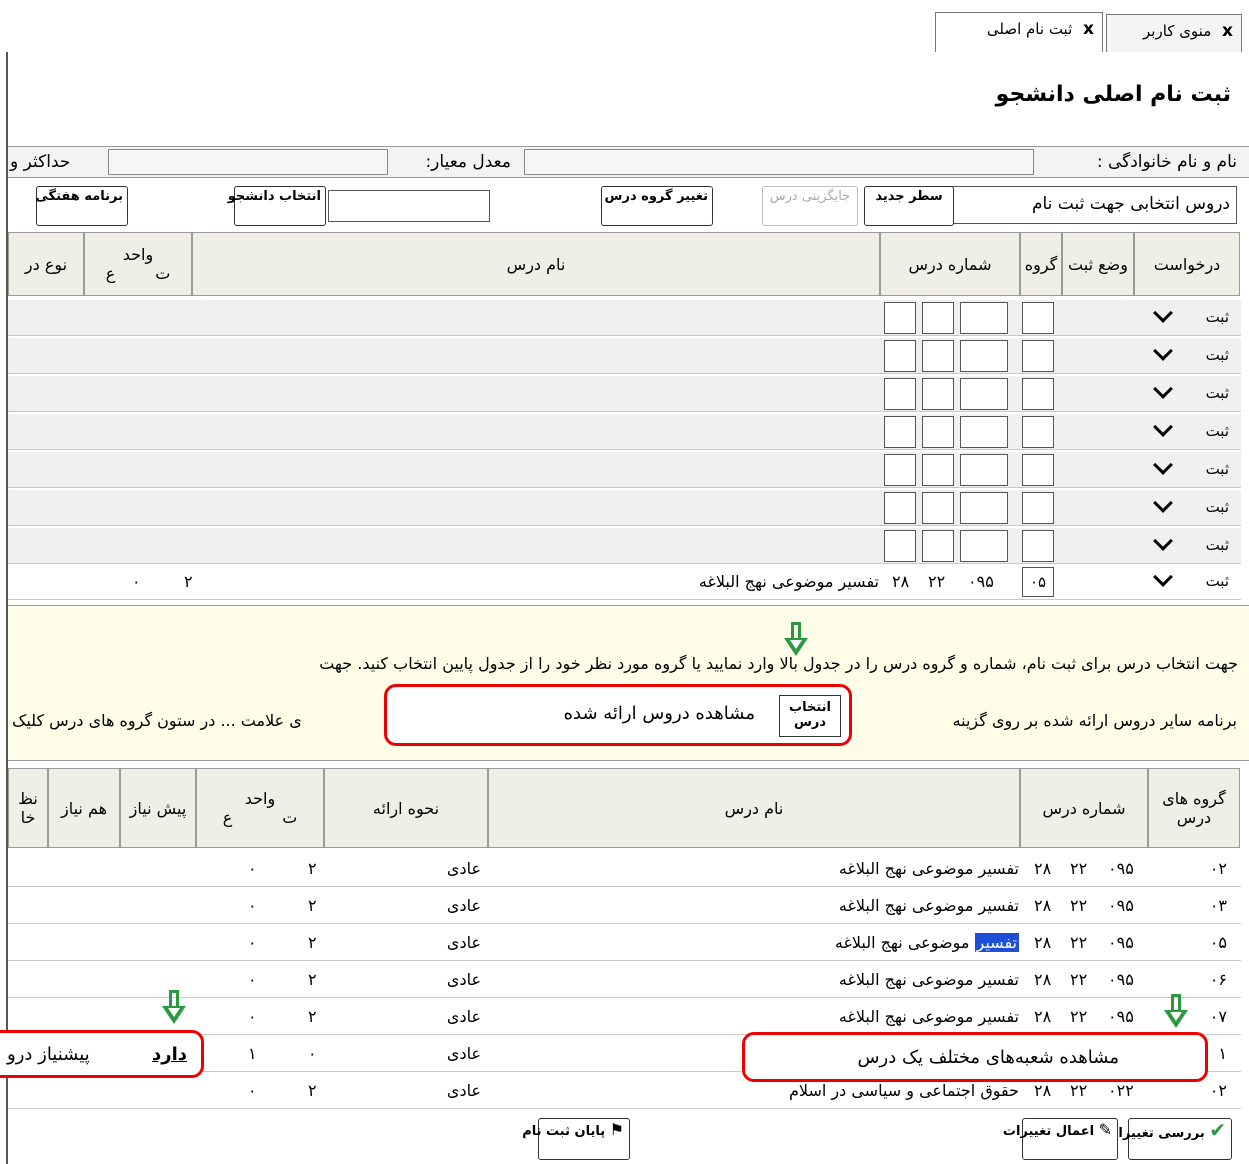 The image size is (1249, 1164). Describe the element at coordinates (169, 1054) in the screenshot. I see `prereq-has-link: دارد` at that location.